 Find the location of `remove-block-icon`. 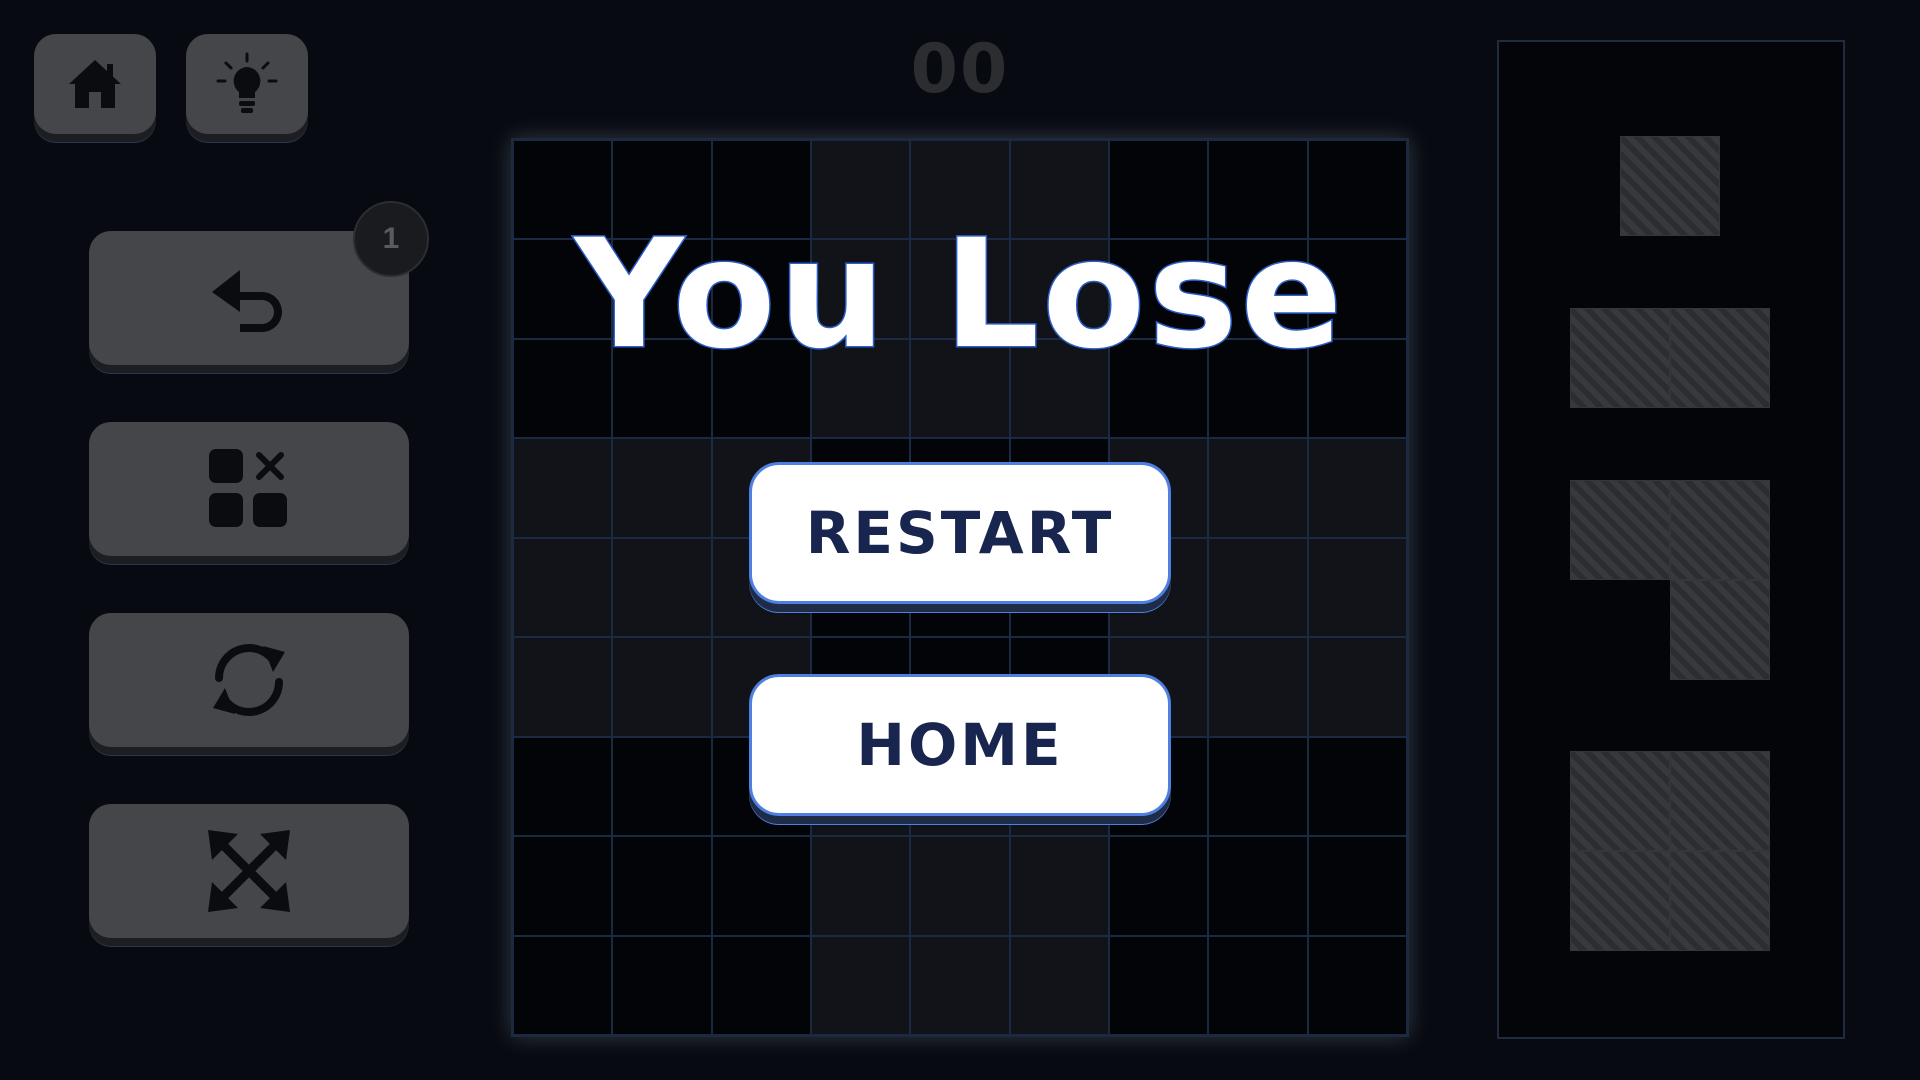

remove-block-icon is located at coordinates (248, 488).